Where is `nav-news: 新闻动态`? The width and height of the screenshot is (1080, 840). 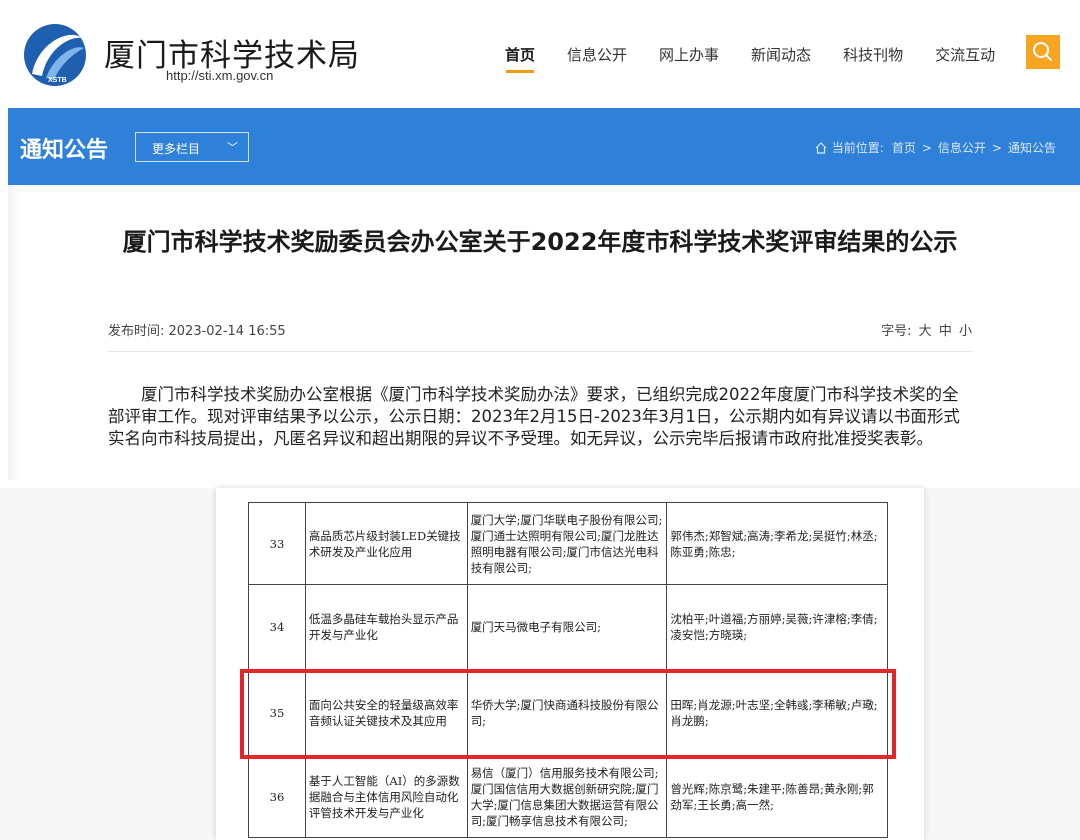 nav-news: 新闻动态 is located at coordinates (781, 54).